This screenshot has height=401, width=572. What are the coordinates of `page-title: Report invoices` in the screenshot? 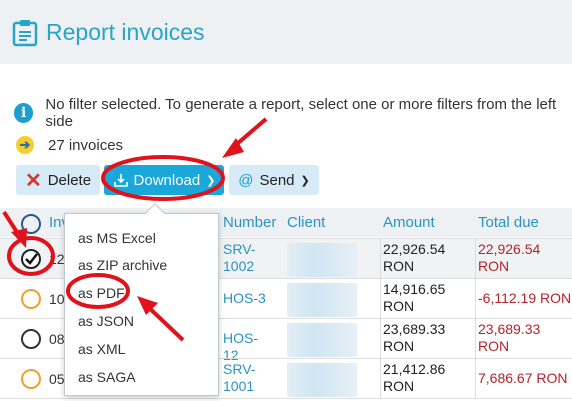 It's located at (125, 32).